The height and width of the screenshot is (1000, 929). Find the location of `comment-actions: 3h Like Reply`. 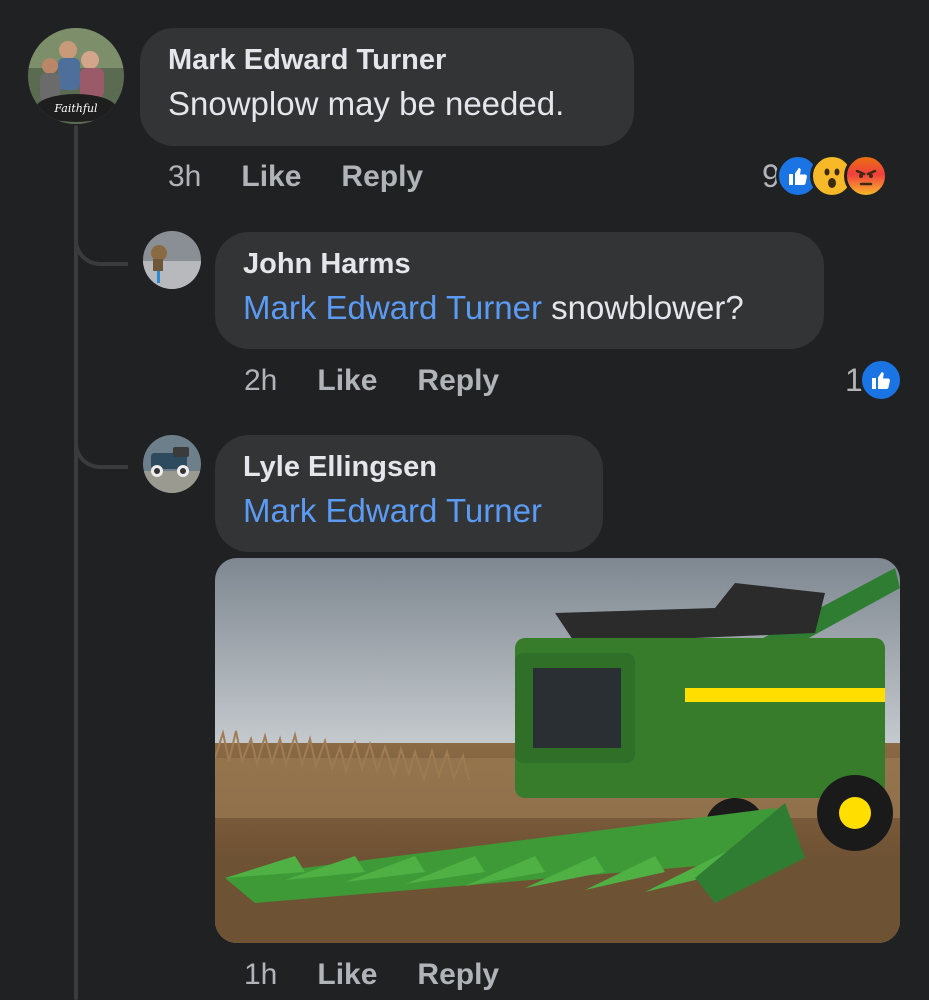

comment-actions: 3h Like Reply is located at coordinates (295, 177).